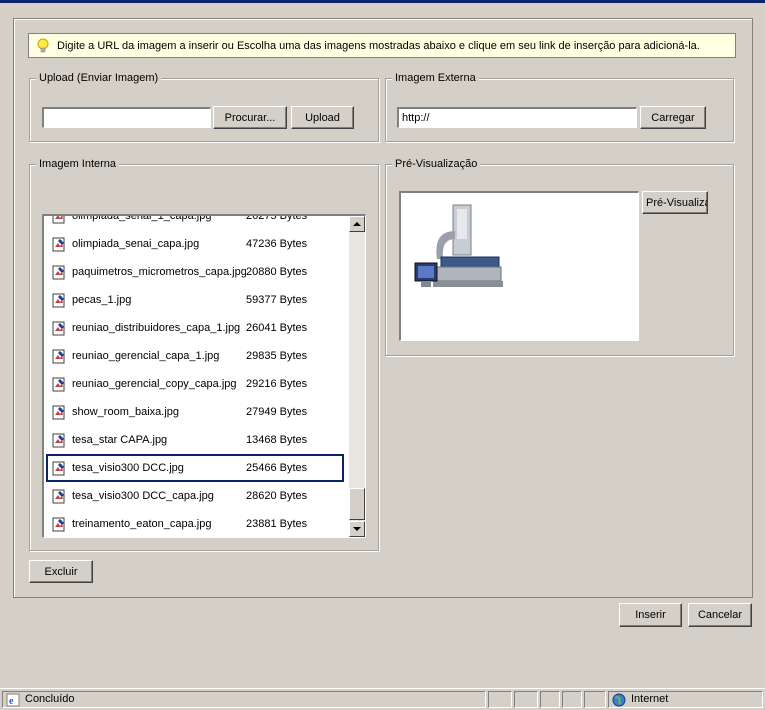  Describe the element at coordinates (142, 218) in the screenshot. I see `file-name: olimpiada_senai_1_capa.jpg` at that location.